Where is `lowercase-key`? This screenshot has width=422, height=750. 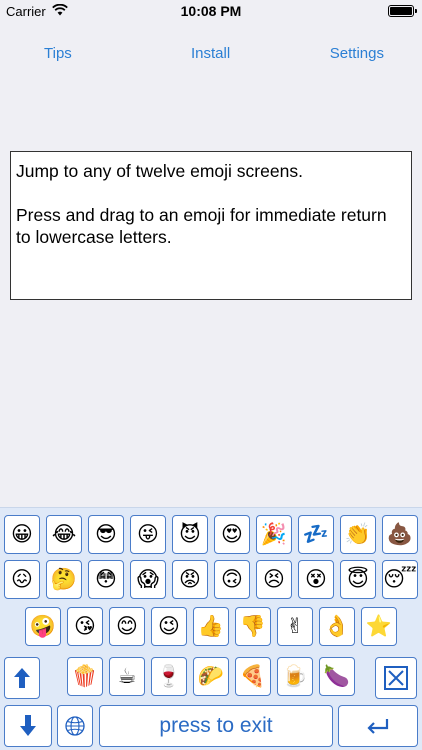 lowercase-key is located at coordinates (28, 726).